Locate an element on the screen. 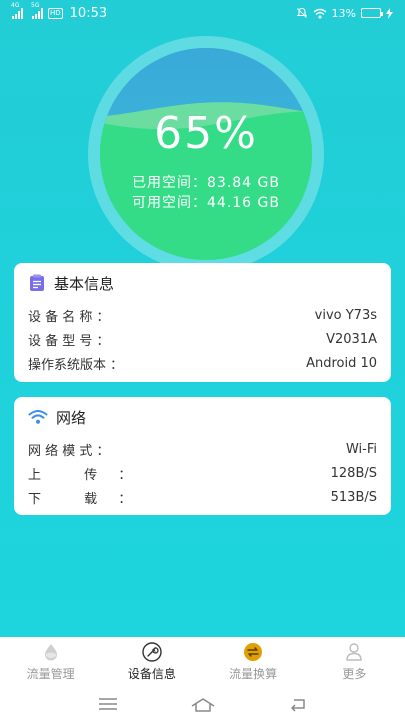  row-value: Wi-Fi is located at coordinates (361, 449).